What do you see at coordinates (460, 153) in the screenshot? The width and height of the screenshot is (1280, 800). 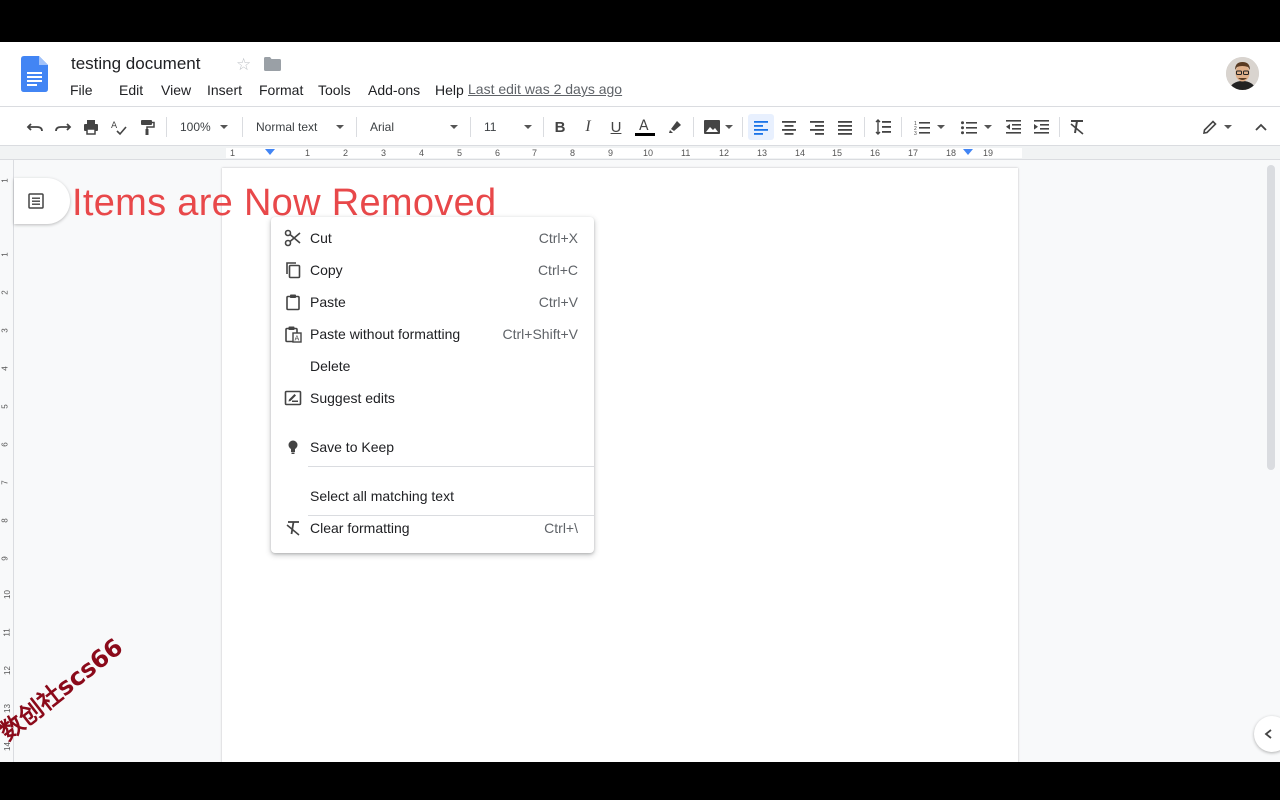 I see `ruler-number: 5` at bounding box center [460, 153].